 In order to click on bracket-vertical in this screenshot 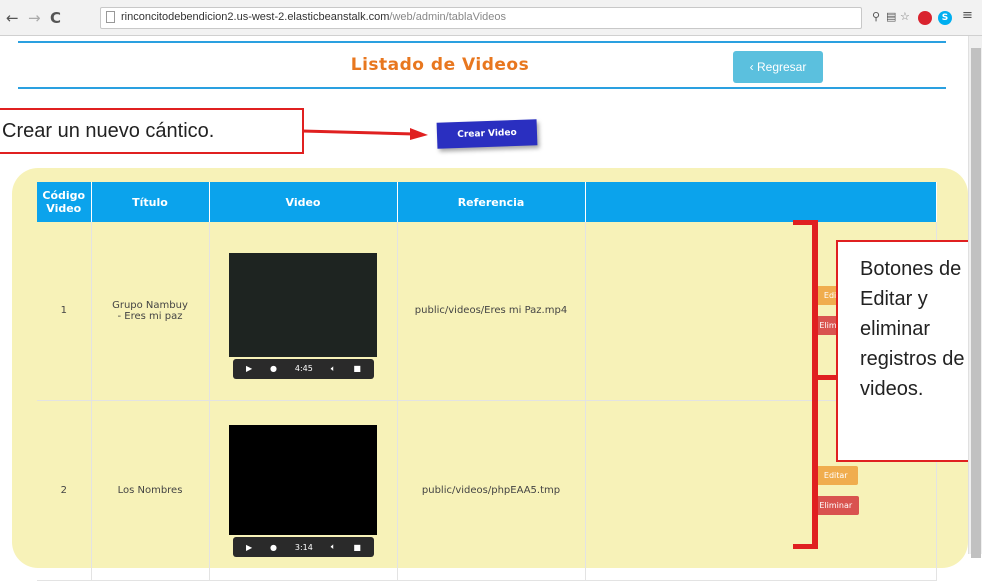, I will do `click(815, 385)`.